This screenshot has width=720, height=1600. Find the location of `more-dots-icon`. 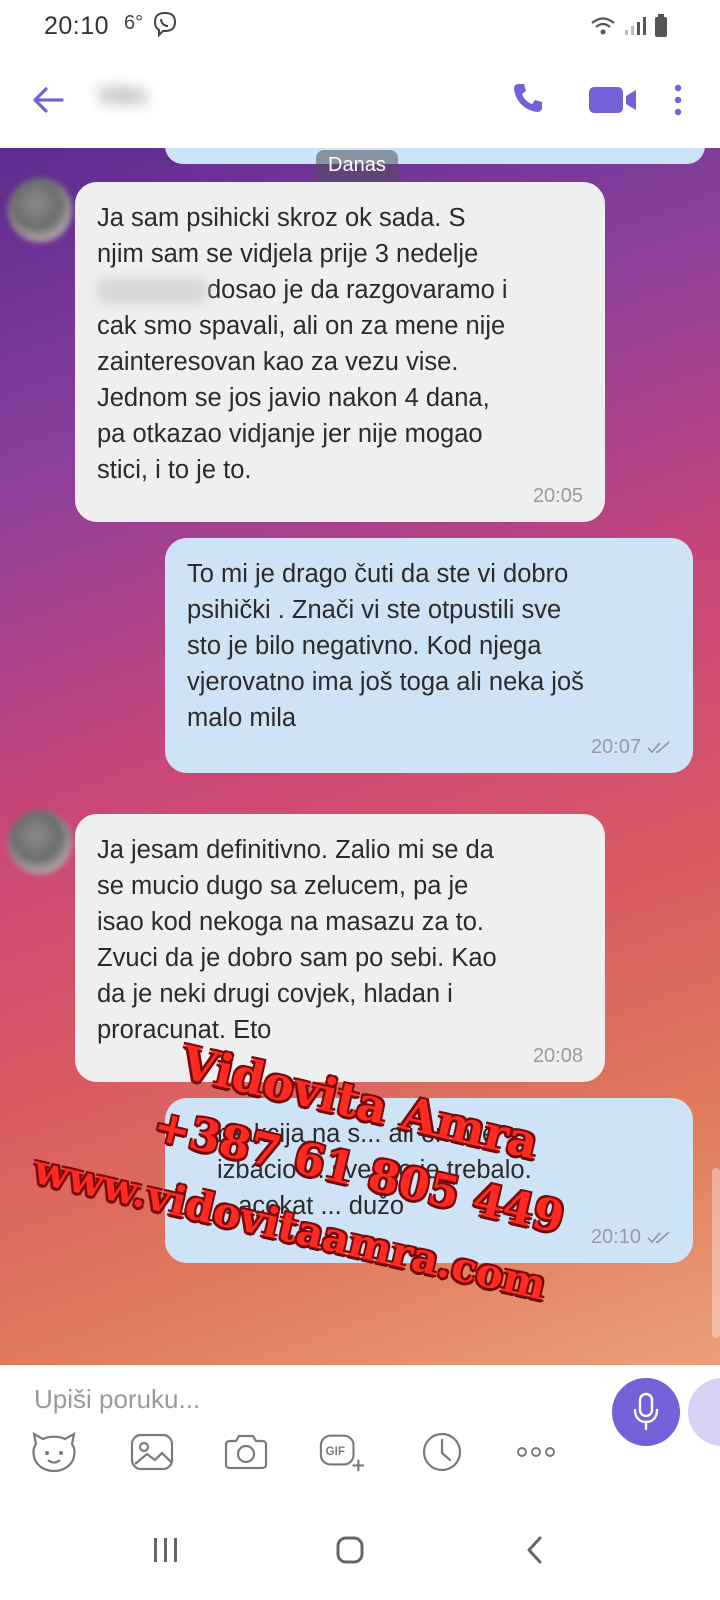

more-dots-icon is located at coordinates (536, 1452).